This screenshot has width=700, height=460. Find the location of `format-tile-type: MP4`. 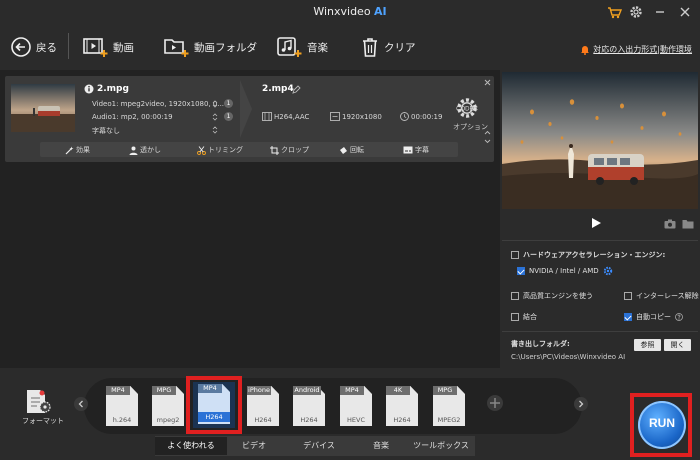

format-tile-type: MP4 is located at coordinates (352, 390).